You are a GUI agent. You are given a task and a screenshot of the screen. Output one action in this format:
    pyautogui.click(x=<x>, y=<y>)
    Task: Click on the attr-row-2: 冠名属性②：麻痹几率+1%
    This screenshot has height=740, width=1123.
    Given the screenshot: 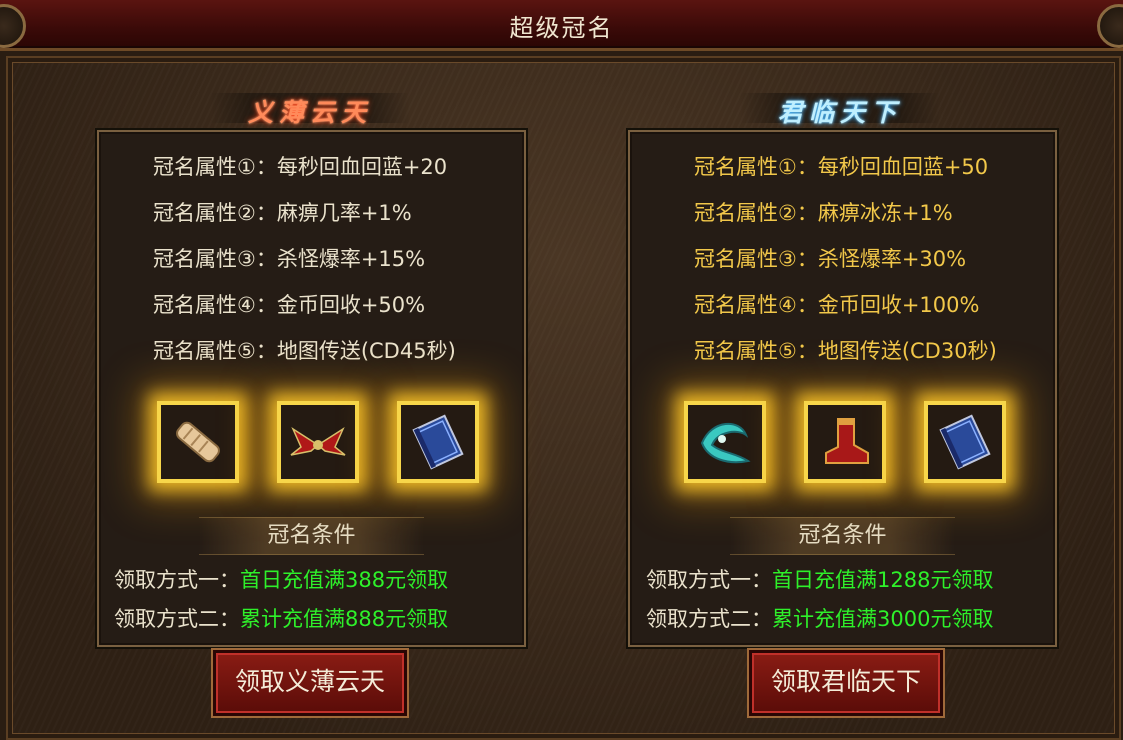 What is the action you would take?
    pyautogui.click(x=282, y=213)
    